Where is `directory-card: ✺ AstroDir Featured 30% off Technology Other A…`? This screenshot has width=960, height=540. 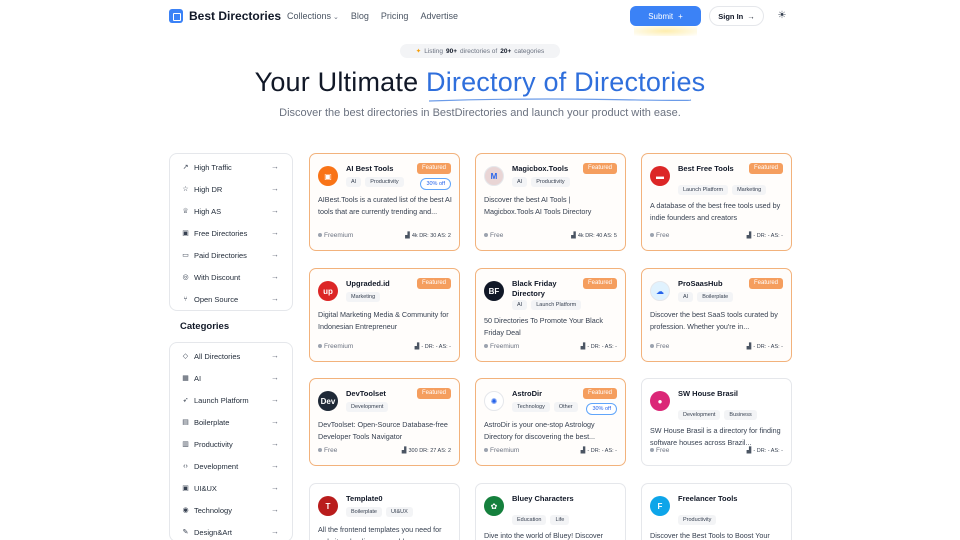
directory-card: ✺ AstroDir Featured 30% off Technology Other A… is located at coordinates (550, 422).